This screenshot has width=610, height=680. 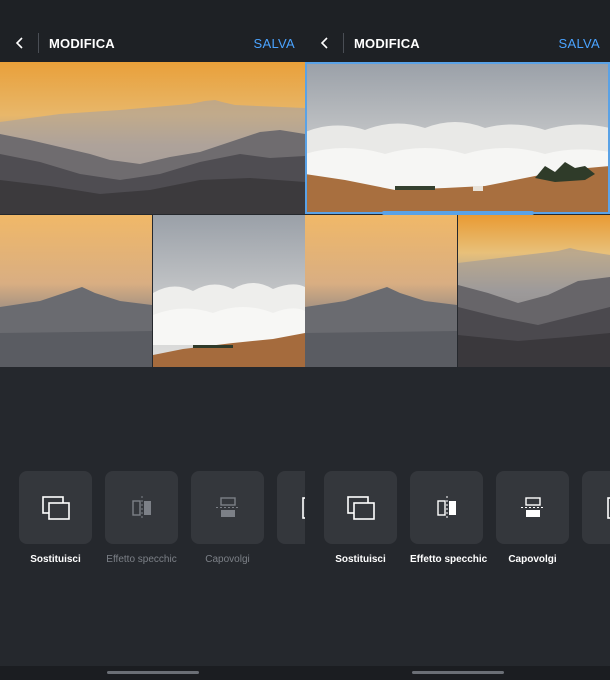 What do you see at coordinates (596, 559) in the screenshot?
I see `tool-border-label: E` at bounding box center [596, 559].